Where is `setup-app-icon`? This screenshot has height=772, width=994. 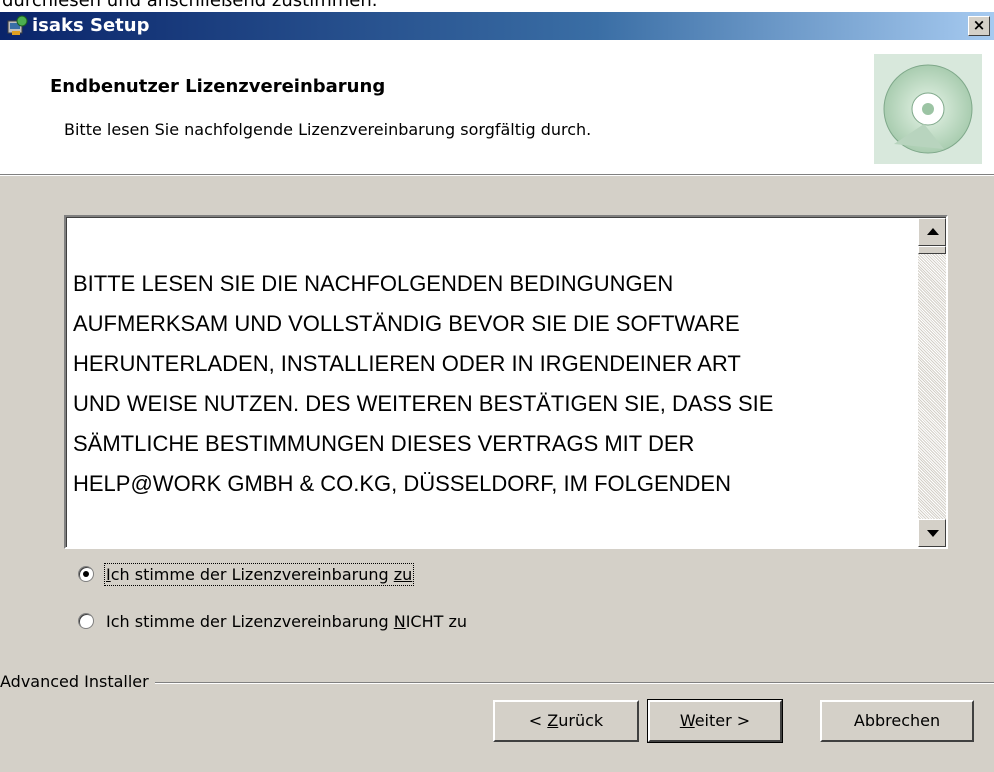 setup-app-icon is located at coordinates (17, 25).